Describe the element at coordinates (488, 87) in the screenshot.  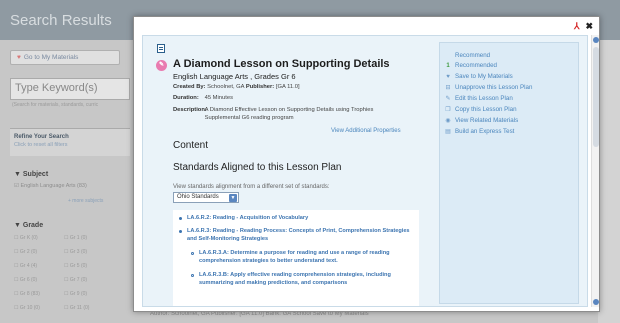
I see `unapprove-lesson-link: ⊟ Unapprove this Lesson Plan` at that location.